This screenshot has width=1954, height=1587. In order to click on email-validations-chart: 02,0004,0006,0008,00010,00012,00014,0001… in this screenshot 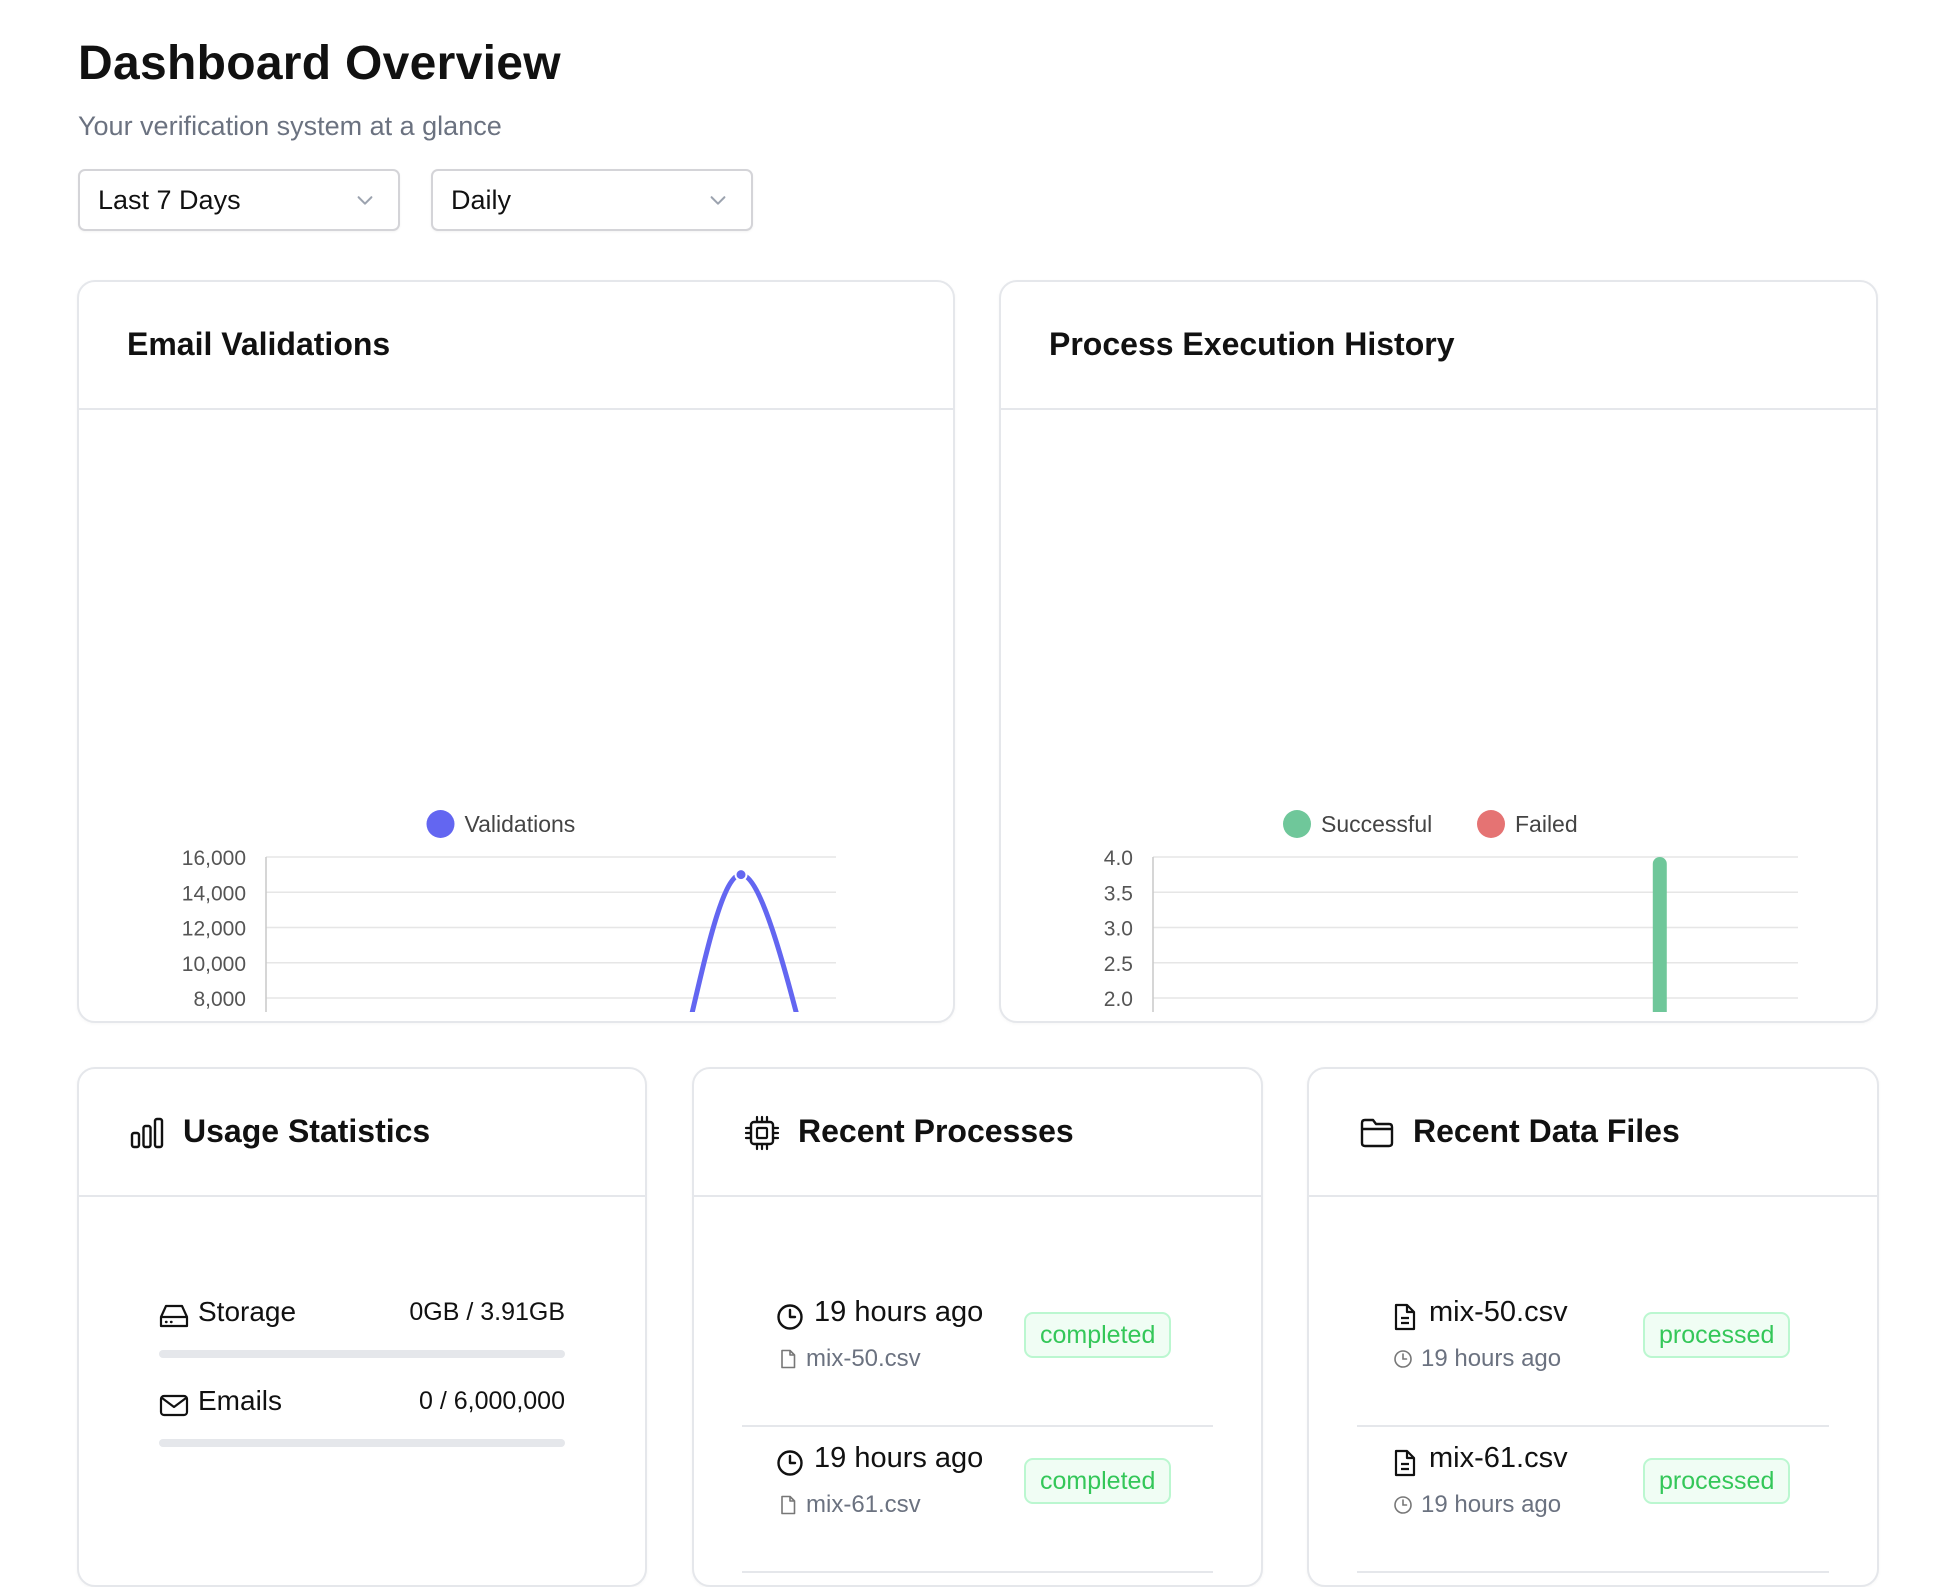, I will do `click(509, 911)`.